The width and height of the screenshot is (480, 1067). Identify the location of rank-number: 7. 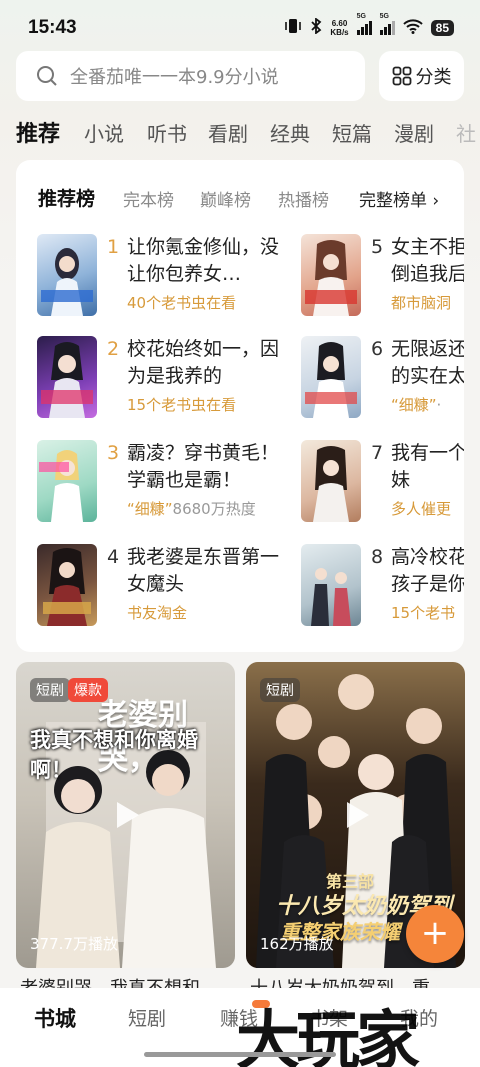
(377, 453).